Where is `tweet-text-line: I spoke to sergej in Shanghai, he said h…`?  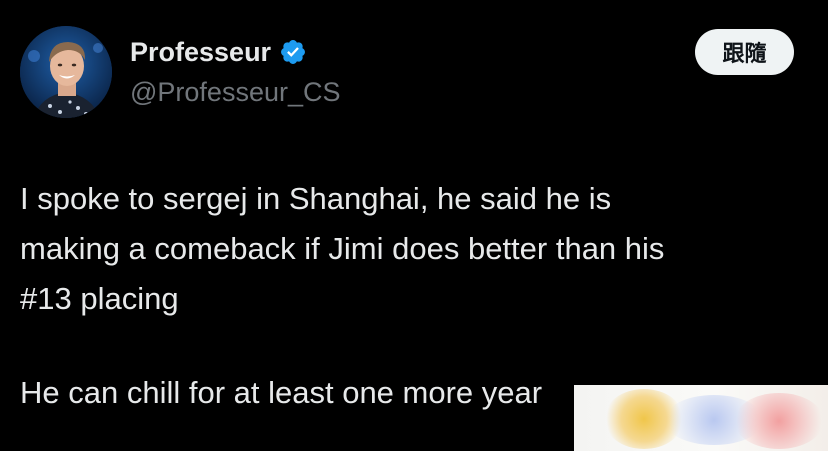
tweet-text-line: I spoke to sergej in Shanghai, he said h… is located at coordinates (316, 198).